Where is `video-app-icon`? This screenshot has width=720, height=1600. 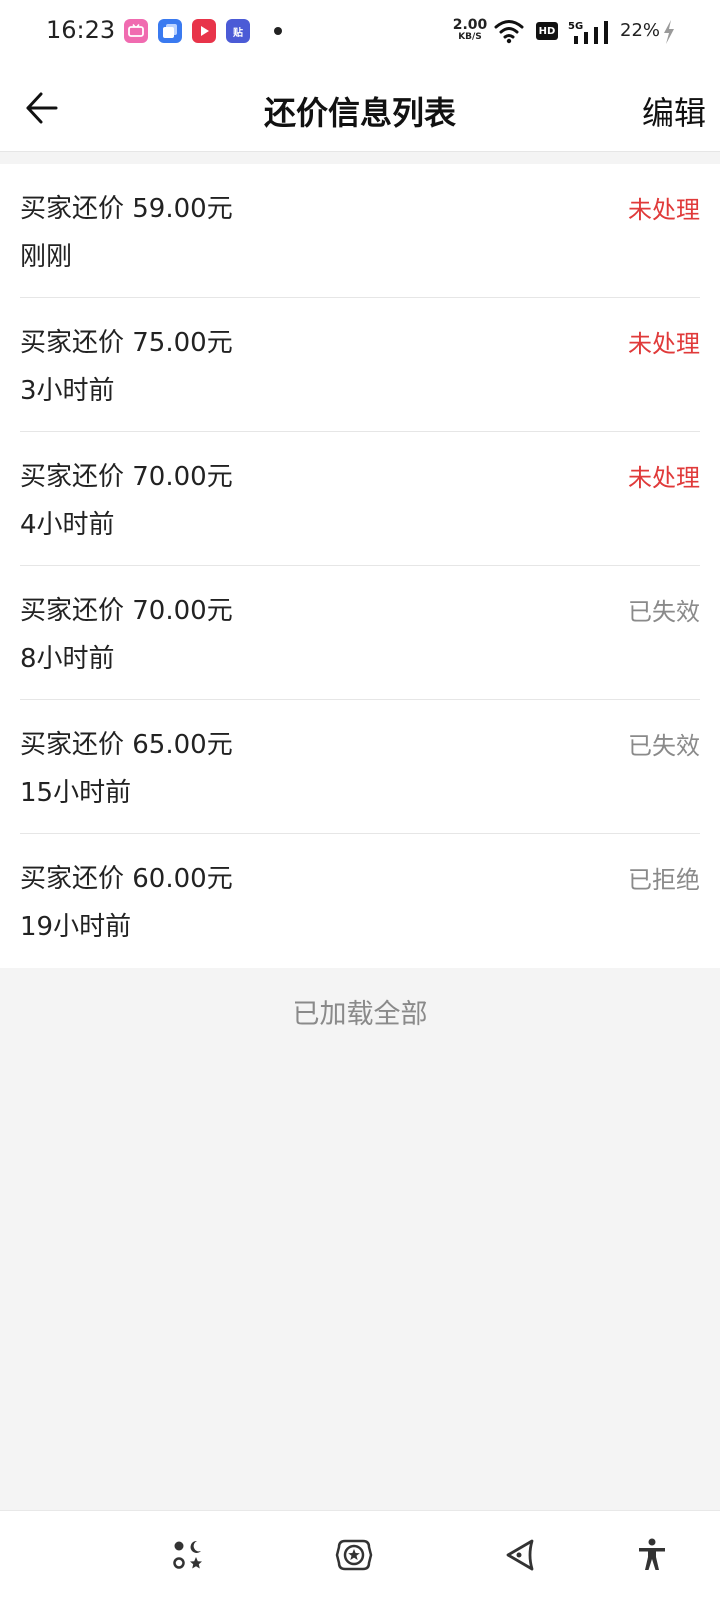
video-app-icon is located at coordinates (204, 31).